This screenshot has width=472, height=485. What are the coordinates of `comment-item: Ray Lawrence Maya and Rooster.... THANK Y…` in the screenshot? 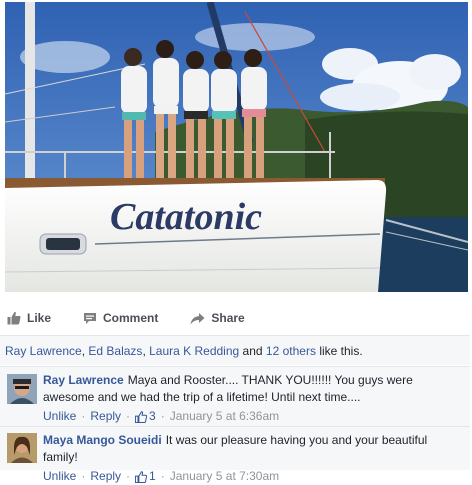 It's located at (235, 396).